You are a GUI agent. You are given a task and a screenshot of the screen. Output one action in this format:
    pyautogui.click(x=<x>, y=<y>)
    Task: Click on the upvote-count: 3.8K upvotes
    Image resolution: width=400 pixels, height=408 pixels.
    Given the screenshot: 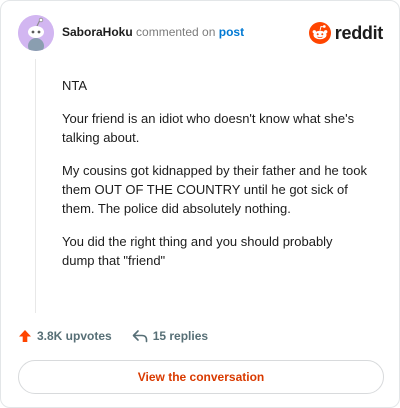 What is the action you would take?
    pyautogui.click(x=74, y=336)
    